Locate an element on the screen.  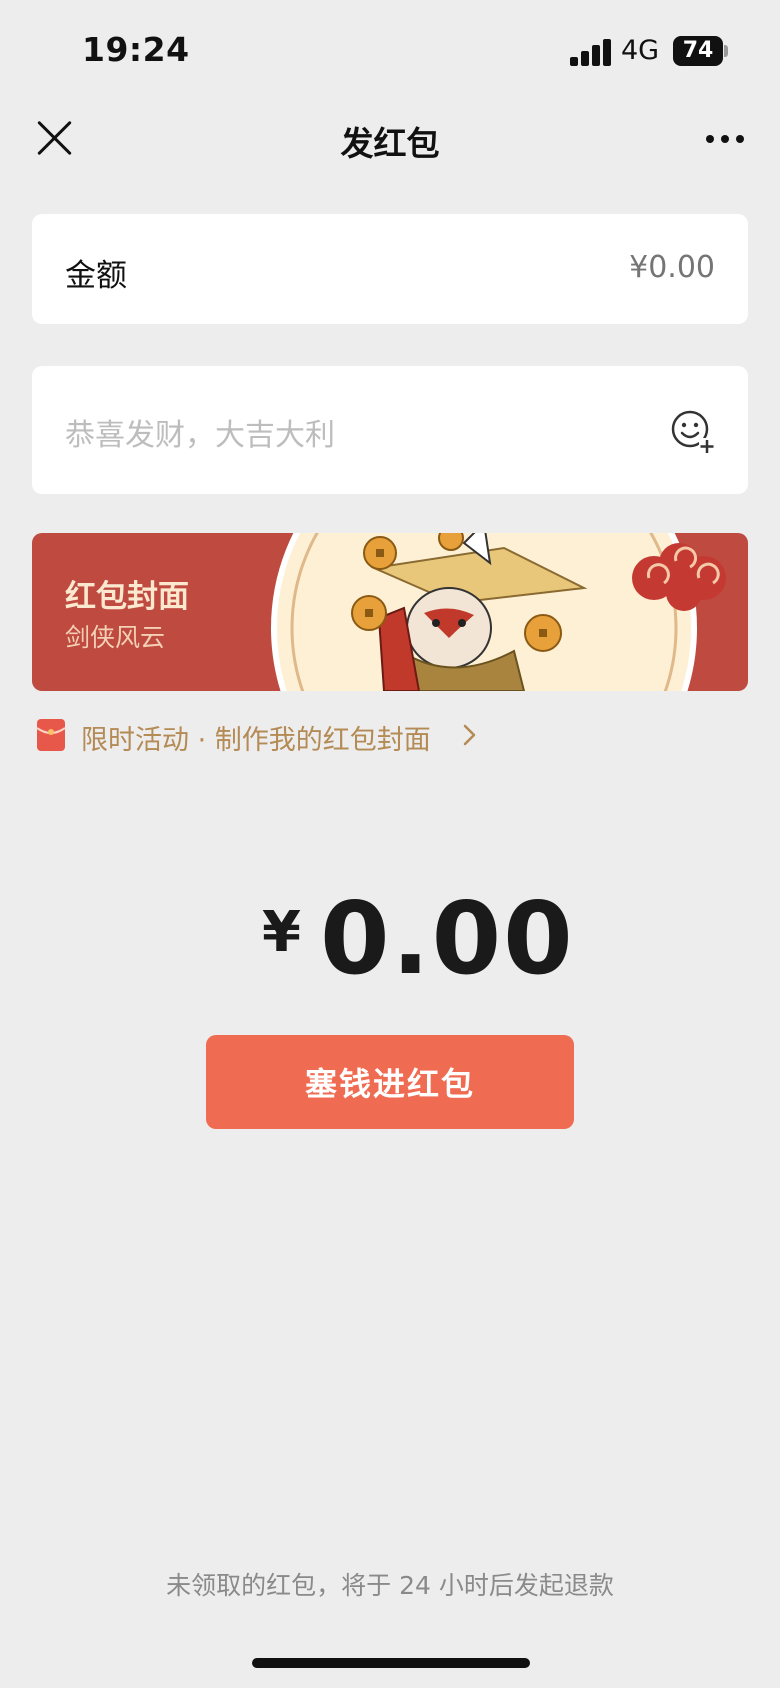
cover-title: 红包封面 is located at coordinates (127, 597).